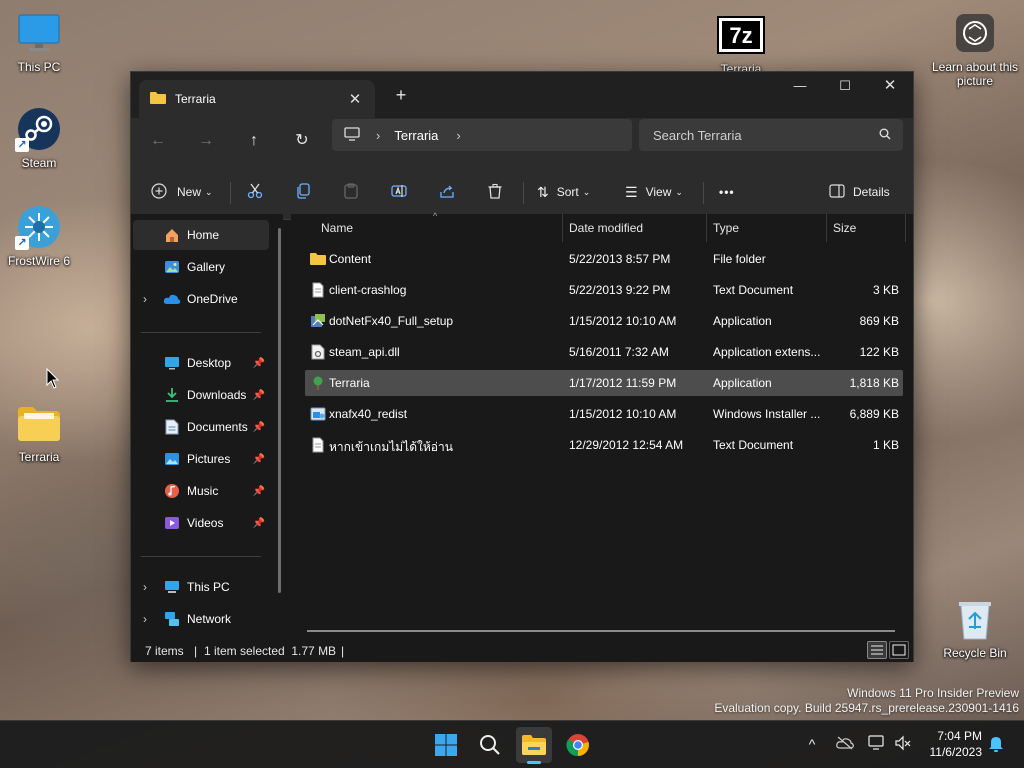 Image resolution: width=1024 pixels, height=768 pixels. What do you see at coordinates (845, 87) in the screenshot?
I see `maximize-button: ☐` at bounding box center [845, 87].